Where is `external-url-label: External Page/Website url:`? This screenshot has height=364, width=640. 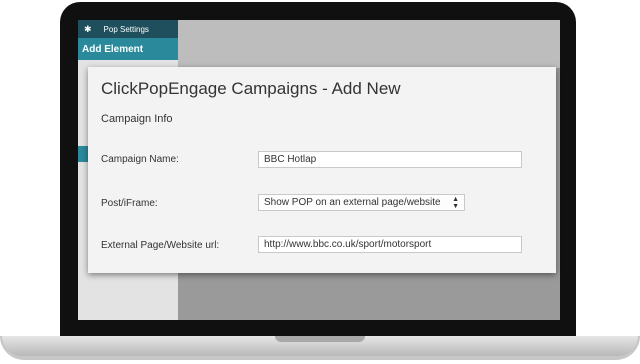 external-url-label: External Page/Website url: is located at coordinates (160, 245).